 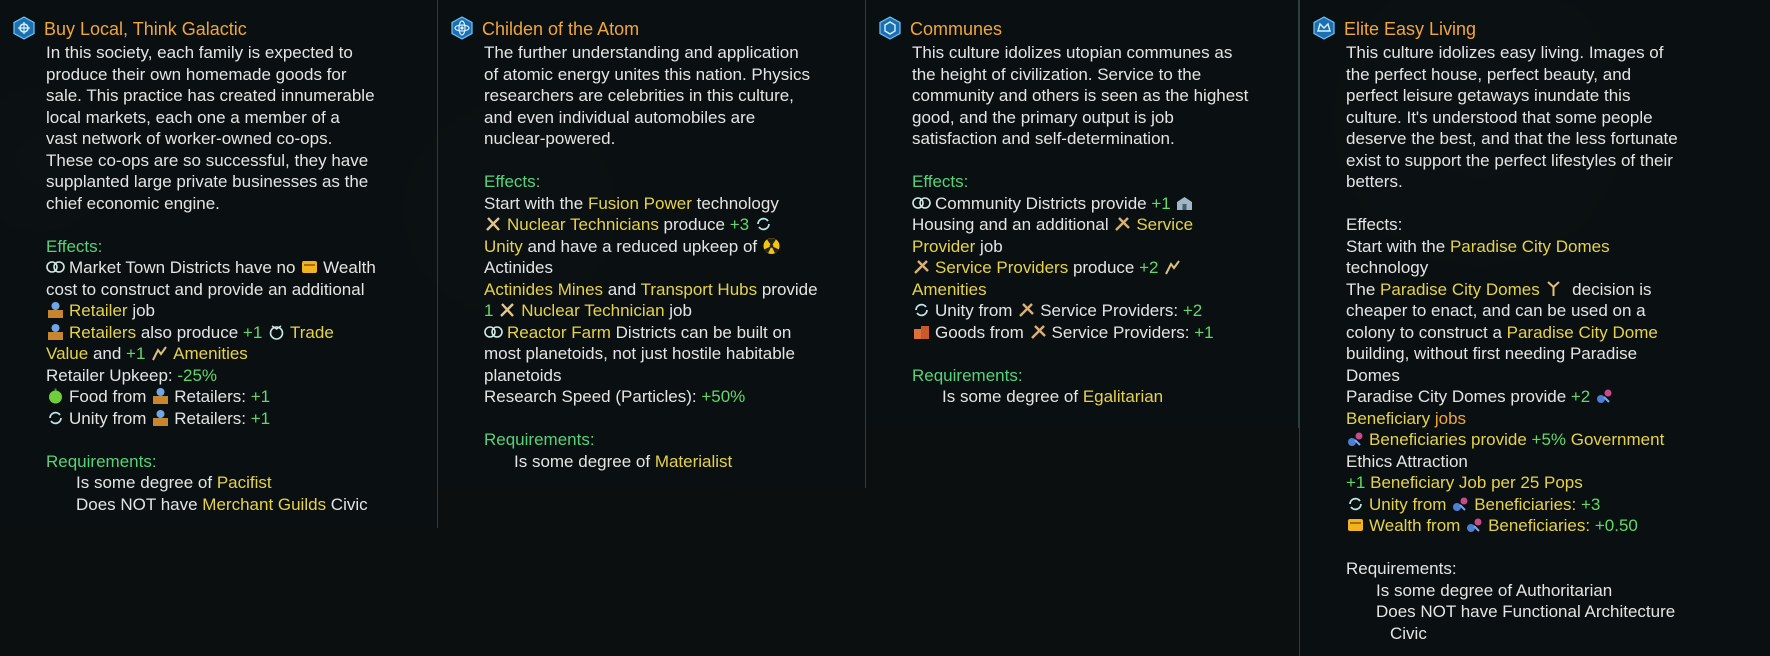 What do you see at coordinates (1553, 397) in the screenshot?
I see `effect-line: Paradise City Domes provide +2` at bounding box center [1553, 397].